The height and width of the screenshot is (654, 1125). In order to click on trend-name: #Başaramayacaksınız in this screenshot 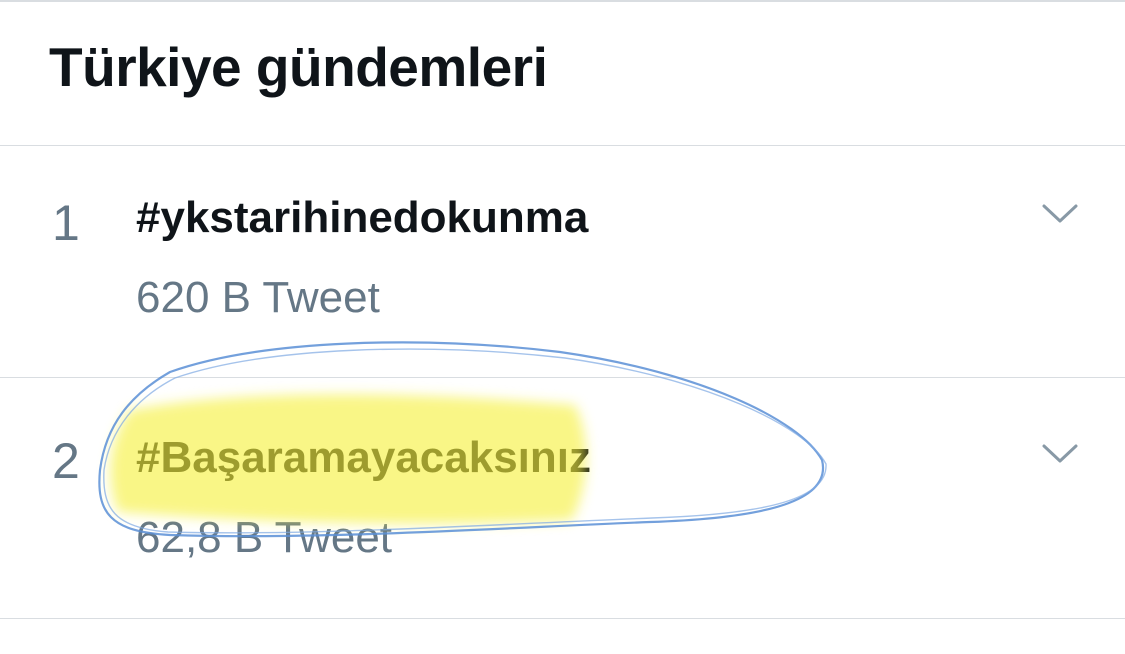, I will do `click(363, 458)`.